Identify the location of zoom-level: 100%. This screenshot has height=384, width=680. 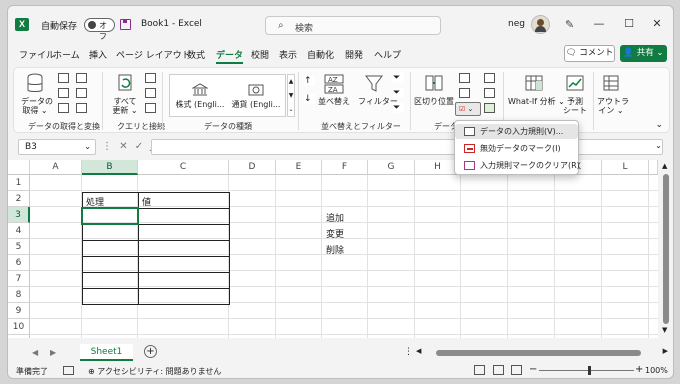
(656, 370).